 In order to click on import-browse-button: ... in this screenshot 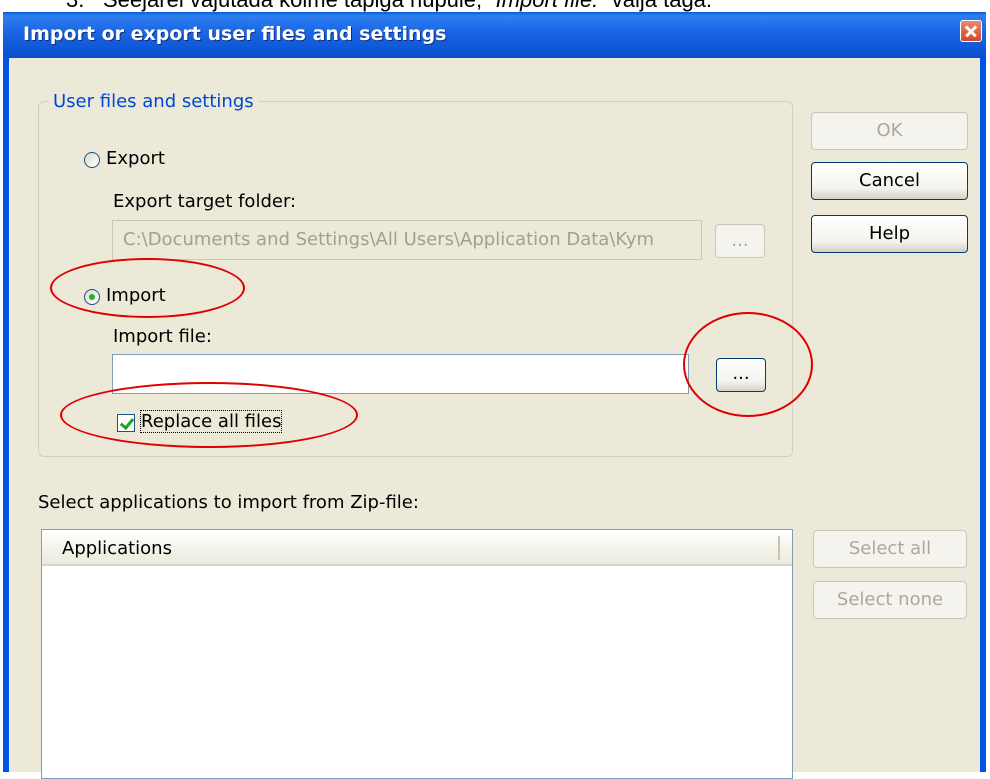, I will do `click(741, 375)`.